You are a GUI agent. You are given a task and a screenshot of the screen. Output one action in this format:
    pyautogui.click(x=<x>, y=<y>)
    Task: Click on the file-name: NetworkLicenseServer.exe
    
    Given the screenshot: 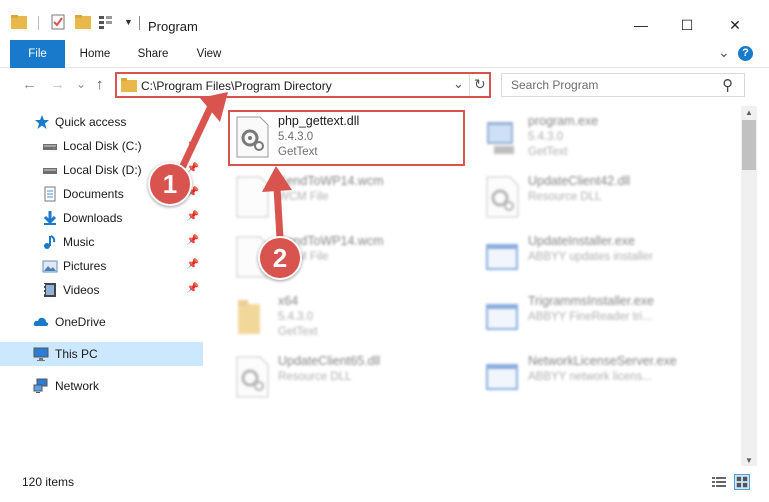 What is the action you would take?
    pyautogui.click(x=602, y=361)
    